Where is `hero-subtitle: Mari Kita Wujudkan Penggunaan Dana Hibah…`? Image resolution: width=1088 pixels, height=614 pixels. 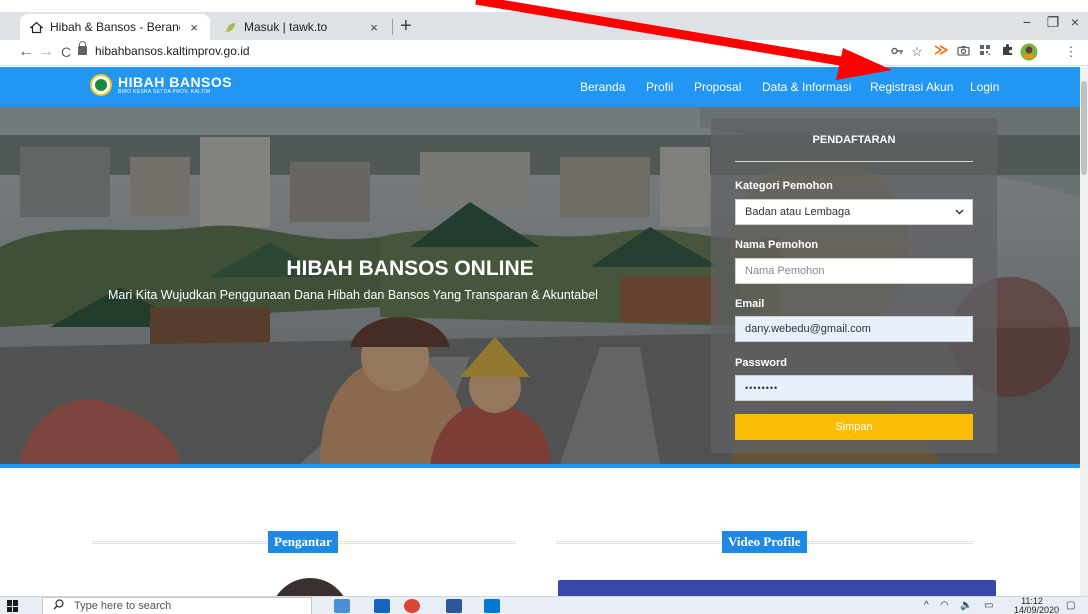
hero-subtitle: Mari Kita Wujudkan Penggunaan Dana Hibah… is located at coordinates (353, 295).